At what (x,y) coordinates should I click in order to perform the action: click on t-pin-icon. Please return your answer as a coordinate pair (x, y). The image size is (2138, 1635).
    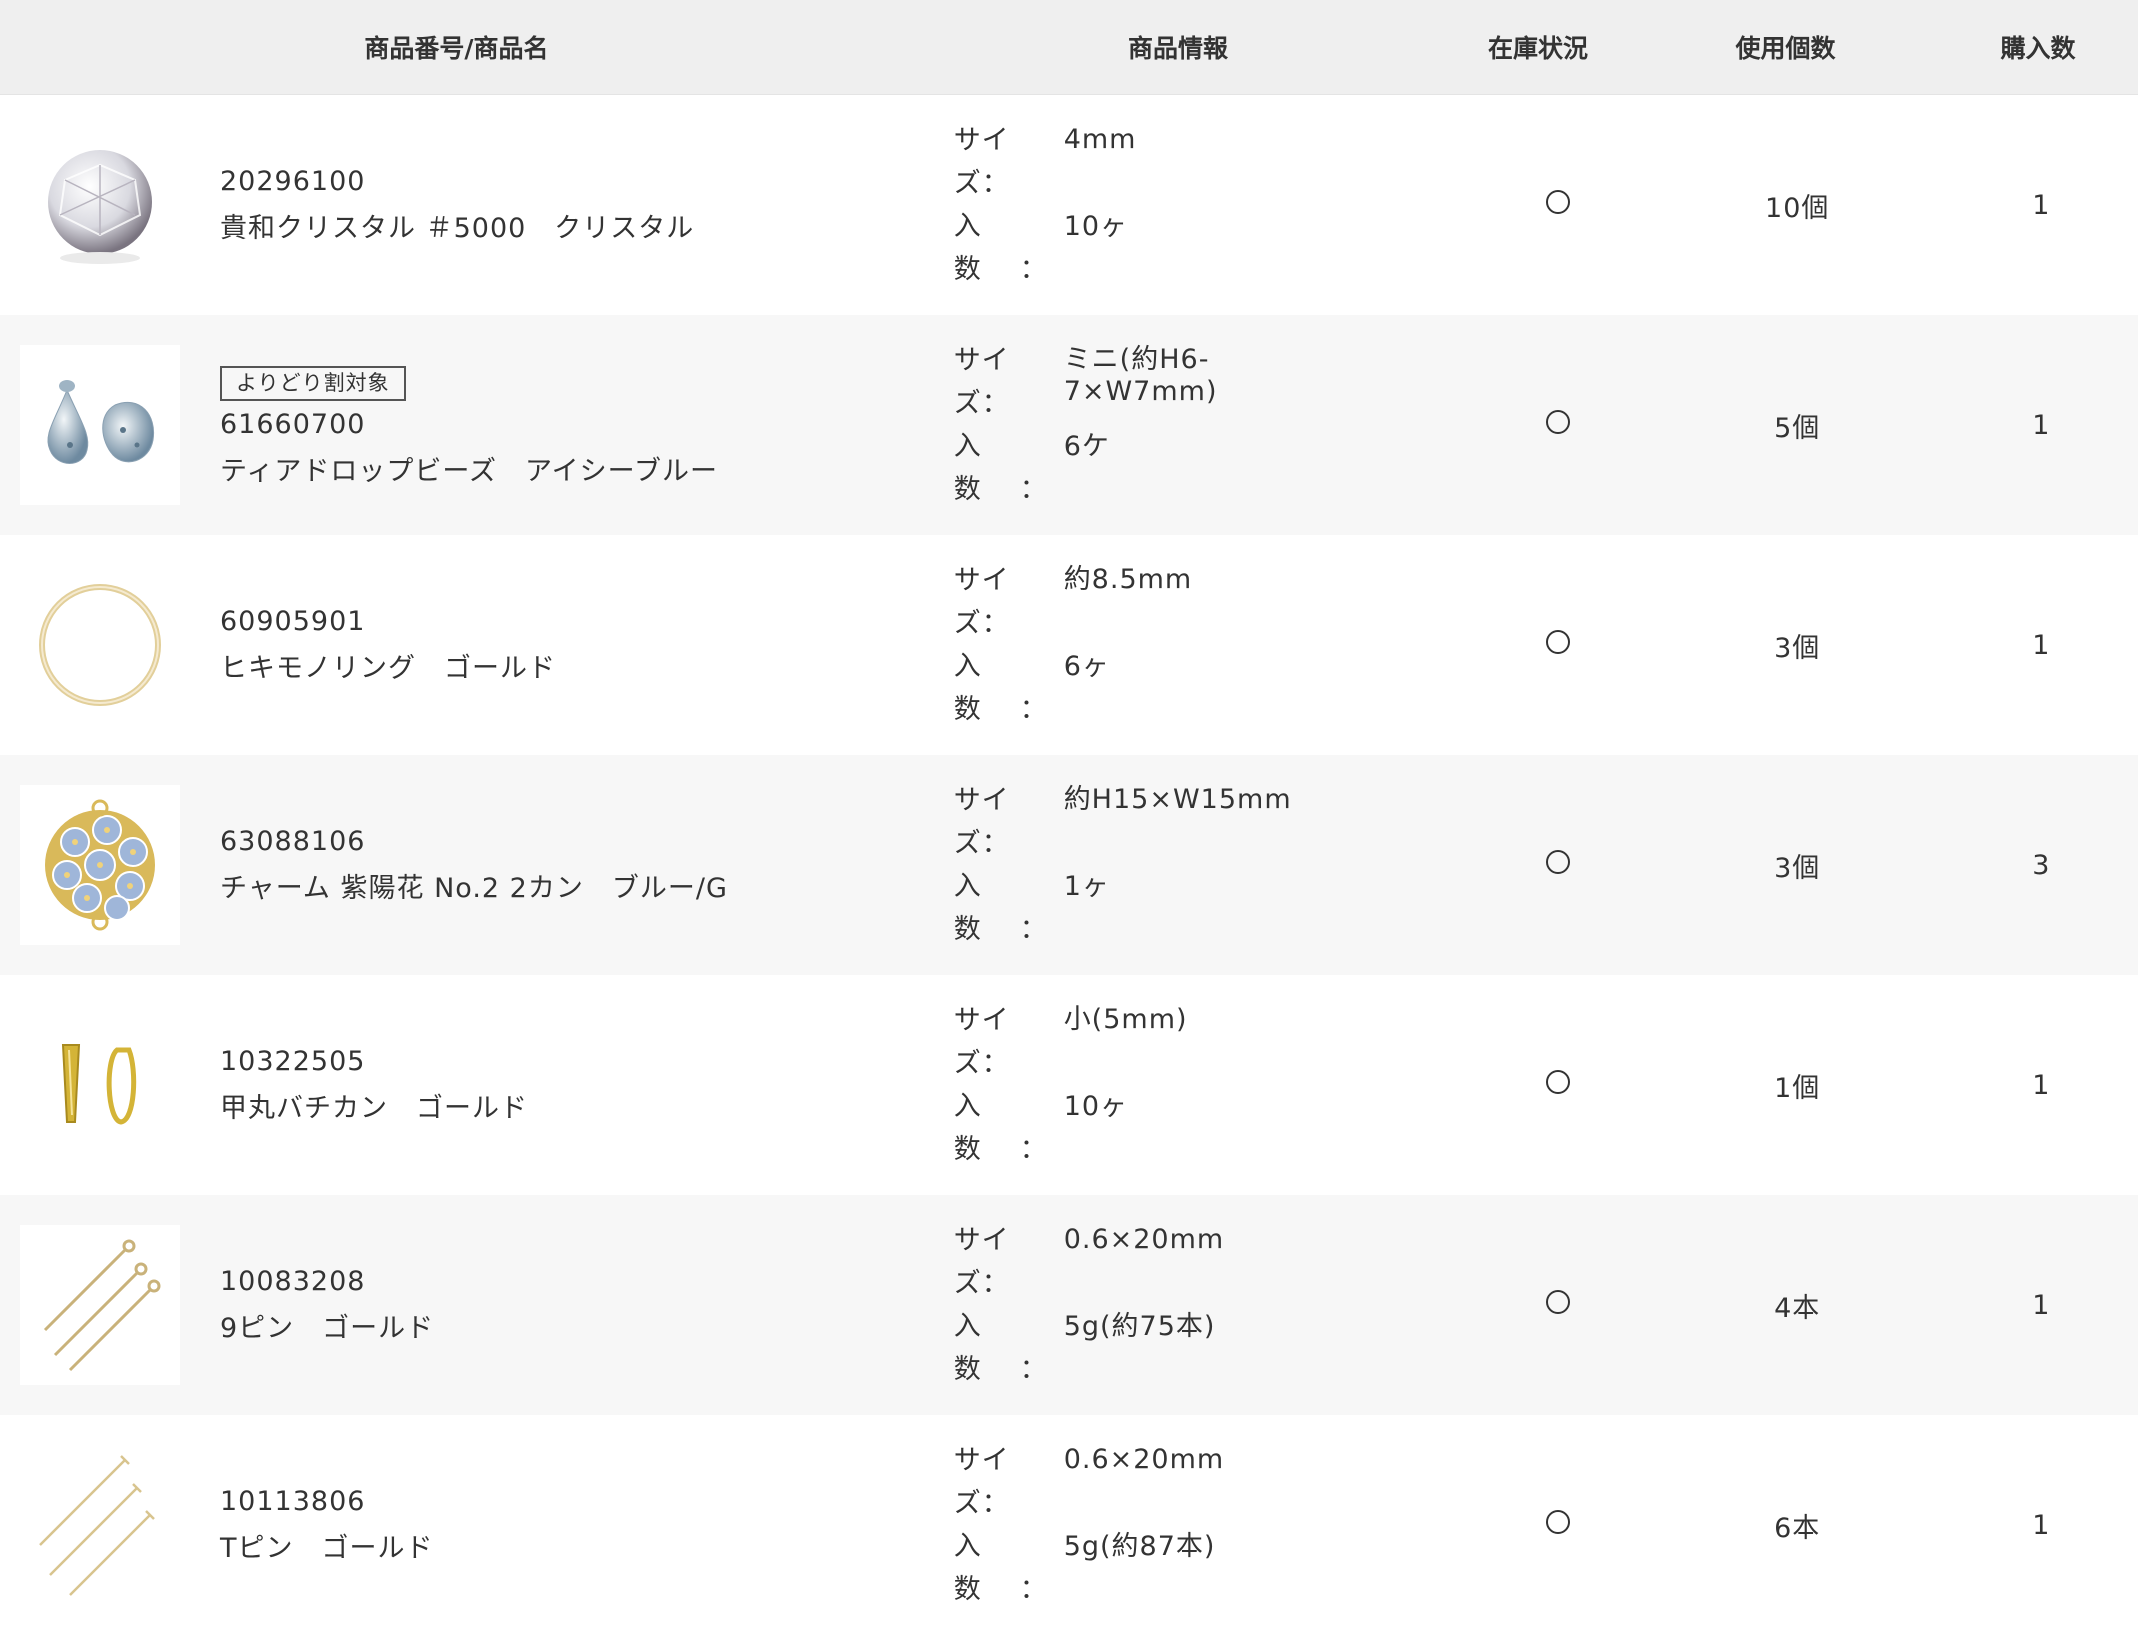
    Looking at the image, I should click on (100, 1525).